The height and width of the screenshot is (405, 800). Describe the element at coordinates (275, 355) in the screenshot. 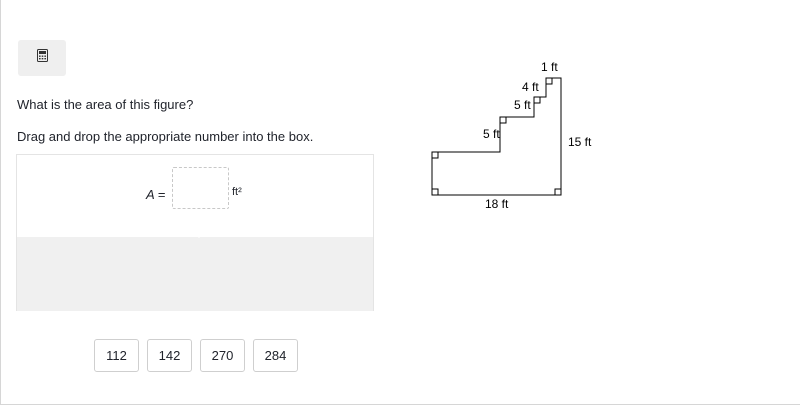

I see `choice-tile: 284` at that location.